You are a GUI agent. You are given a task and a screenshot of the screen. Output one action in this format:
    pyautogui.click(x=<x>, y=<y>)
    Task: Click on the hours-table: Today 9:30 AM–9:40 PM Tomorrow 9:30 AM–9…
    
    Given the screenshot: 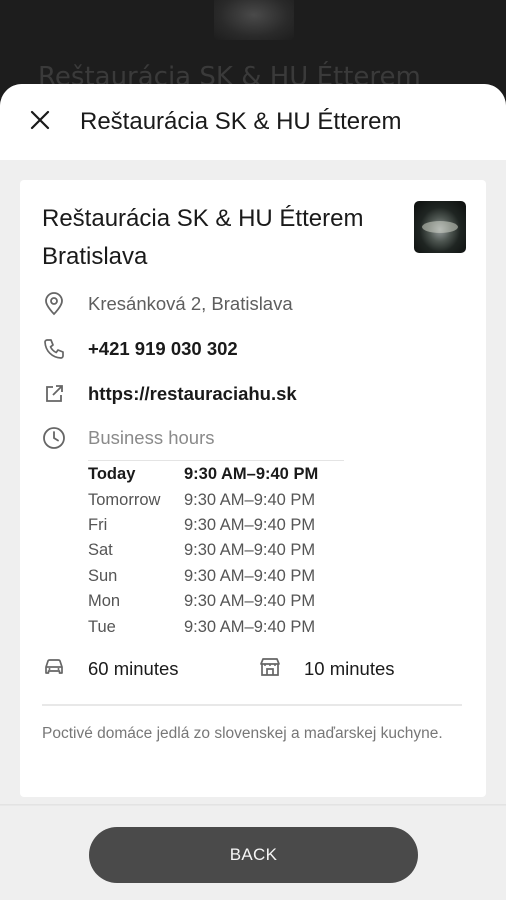 What is the action you would take?
    pyautogui.click(x=203, y=551)
    